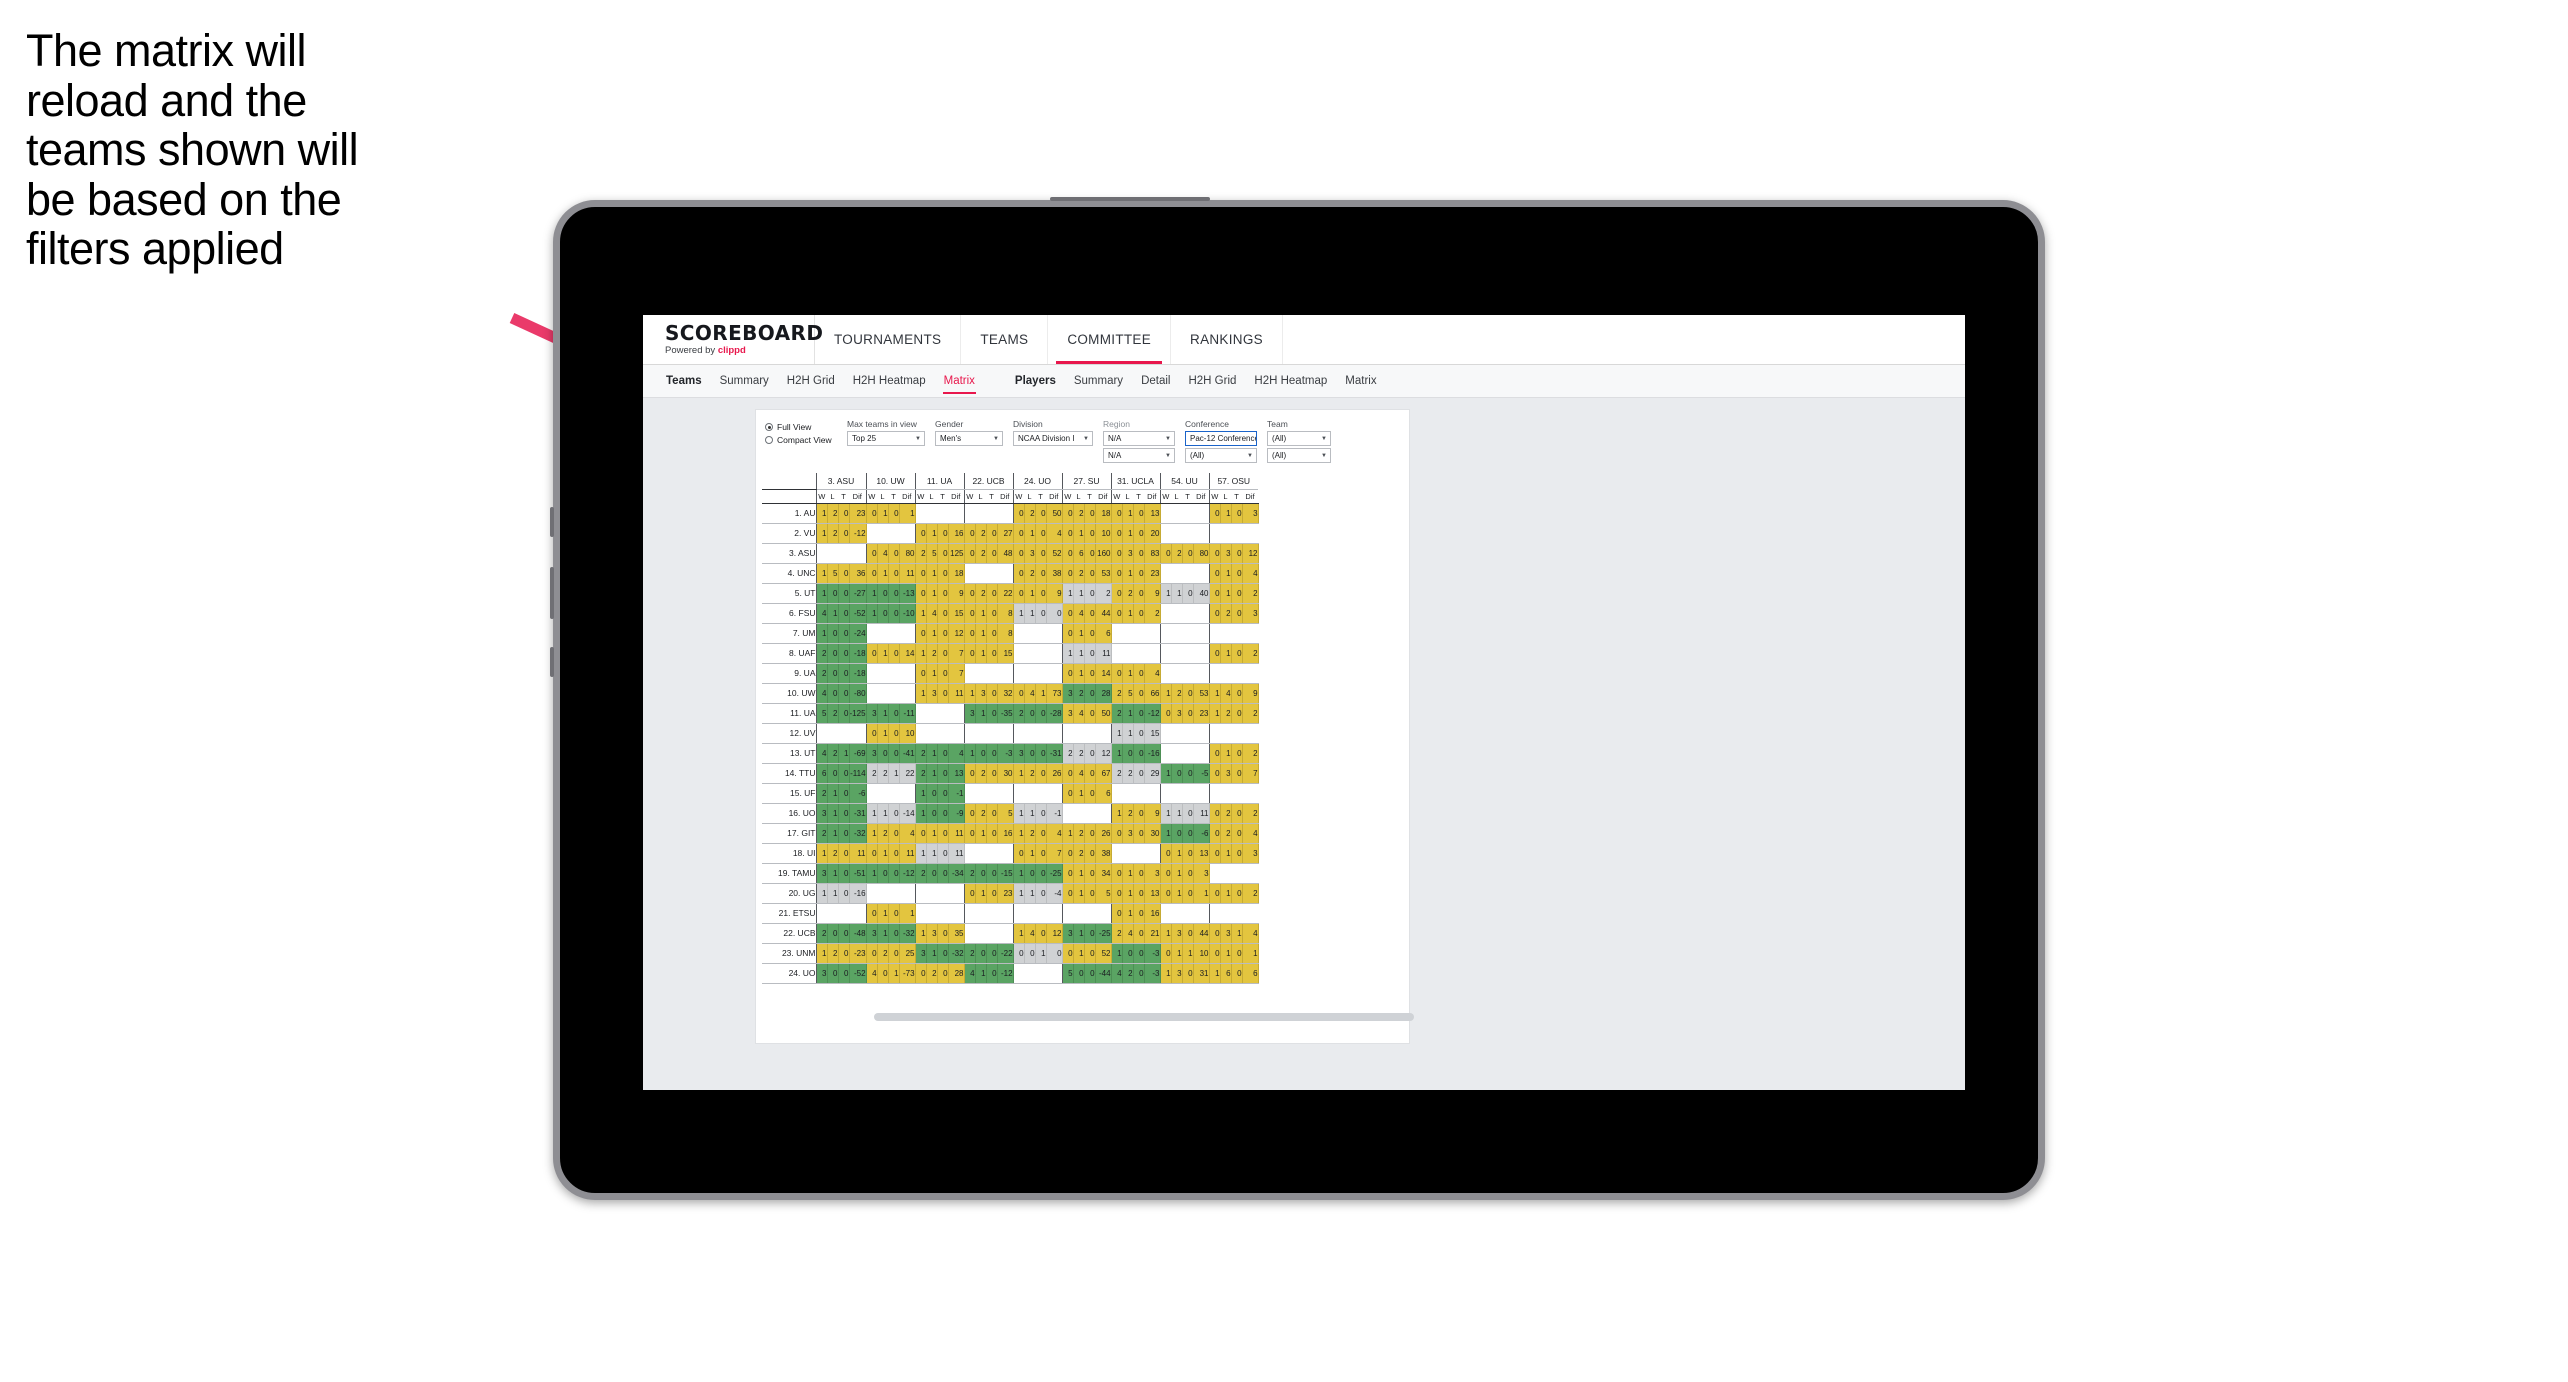 This screenshot has width=2568, height=1382. What do you see at coordinates (907, 713) in the screenshot?
I see `matrix-cell: -11` at bounding box center [907, 713].